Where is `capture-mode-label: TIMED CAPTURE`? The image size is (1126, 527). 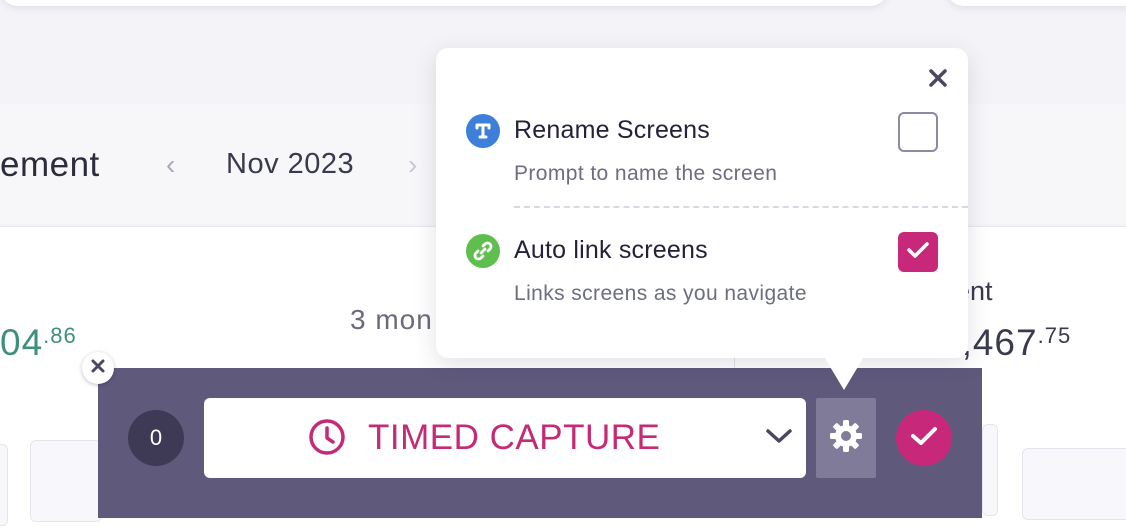 capture-mode-label: TIMED CAPTURE is located at coordinates (514, 437).